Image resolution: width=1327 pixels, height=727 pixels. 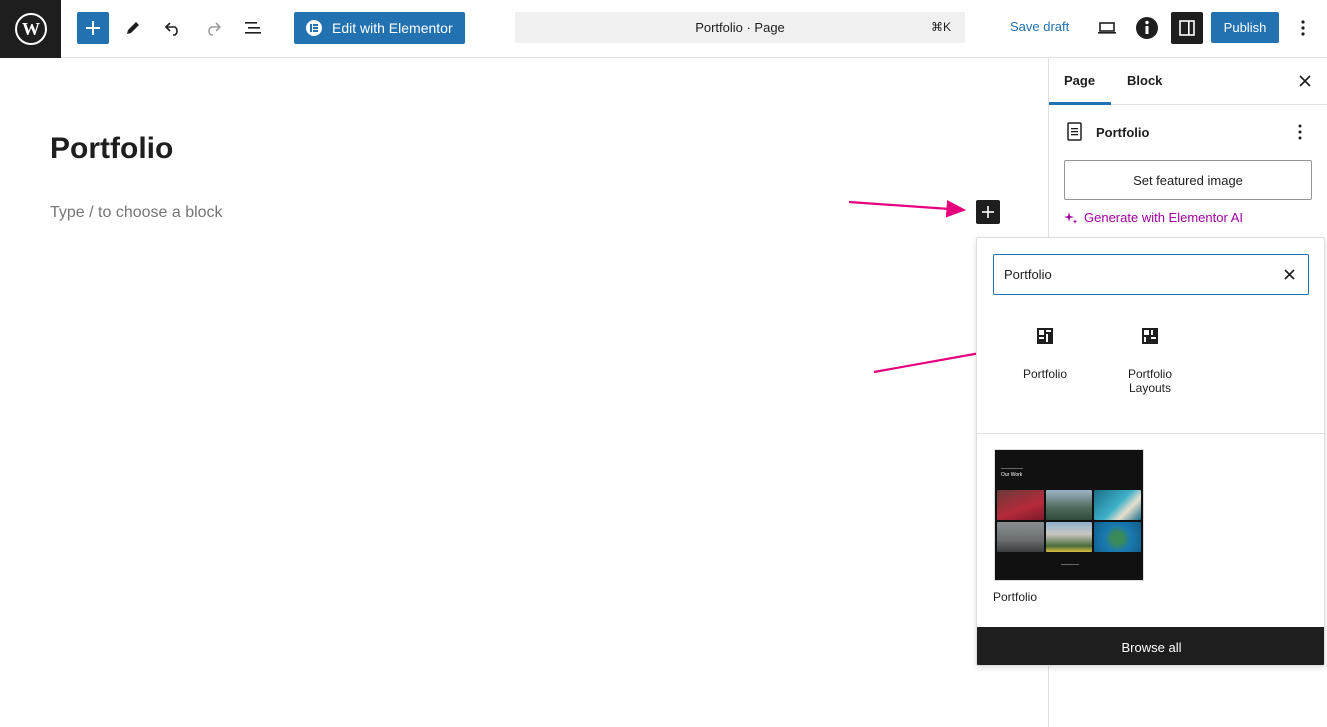 What do you see at coordinates (1045, 353) in the screenshot?
I see `block-result-portfolio: Portfolio` at bounding box center [1045, 353].